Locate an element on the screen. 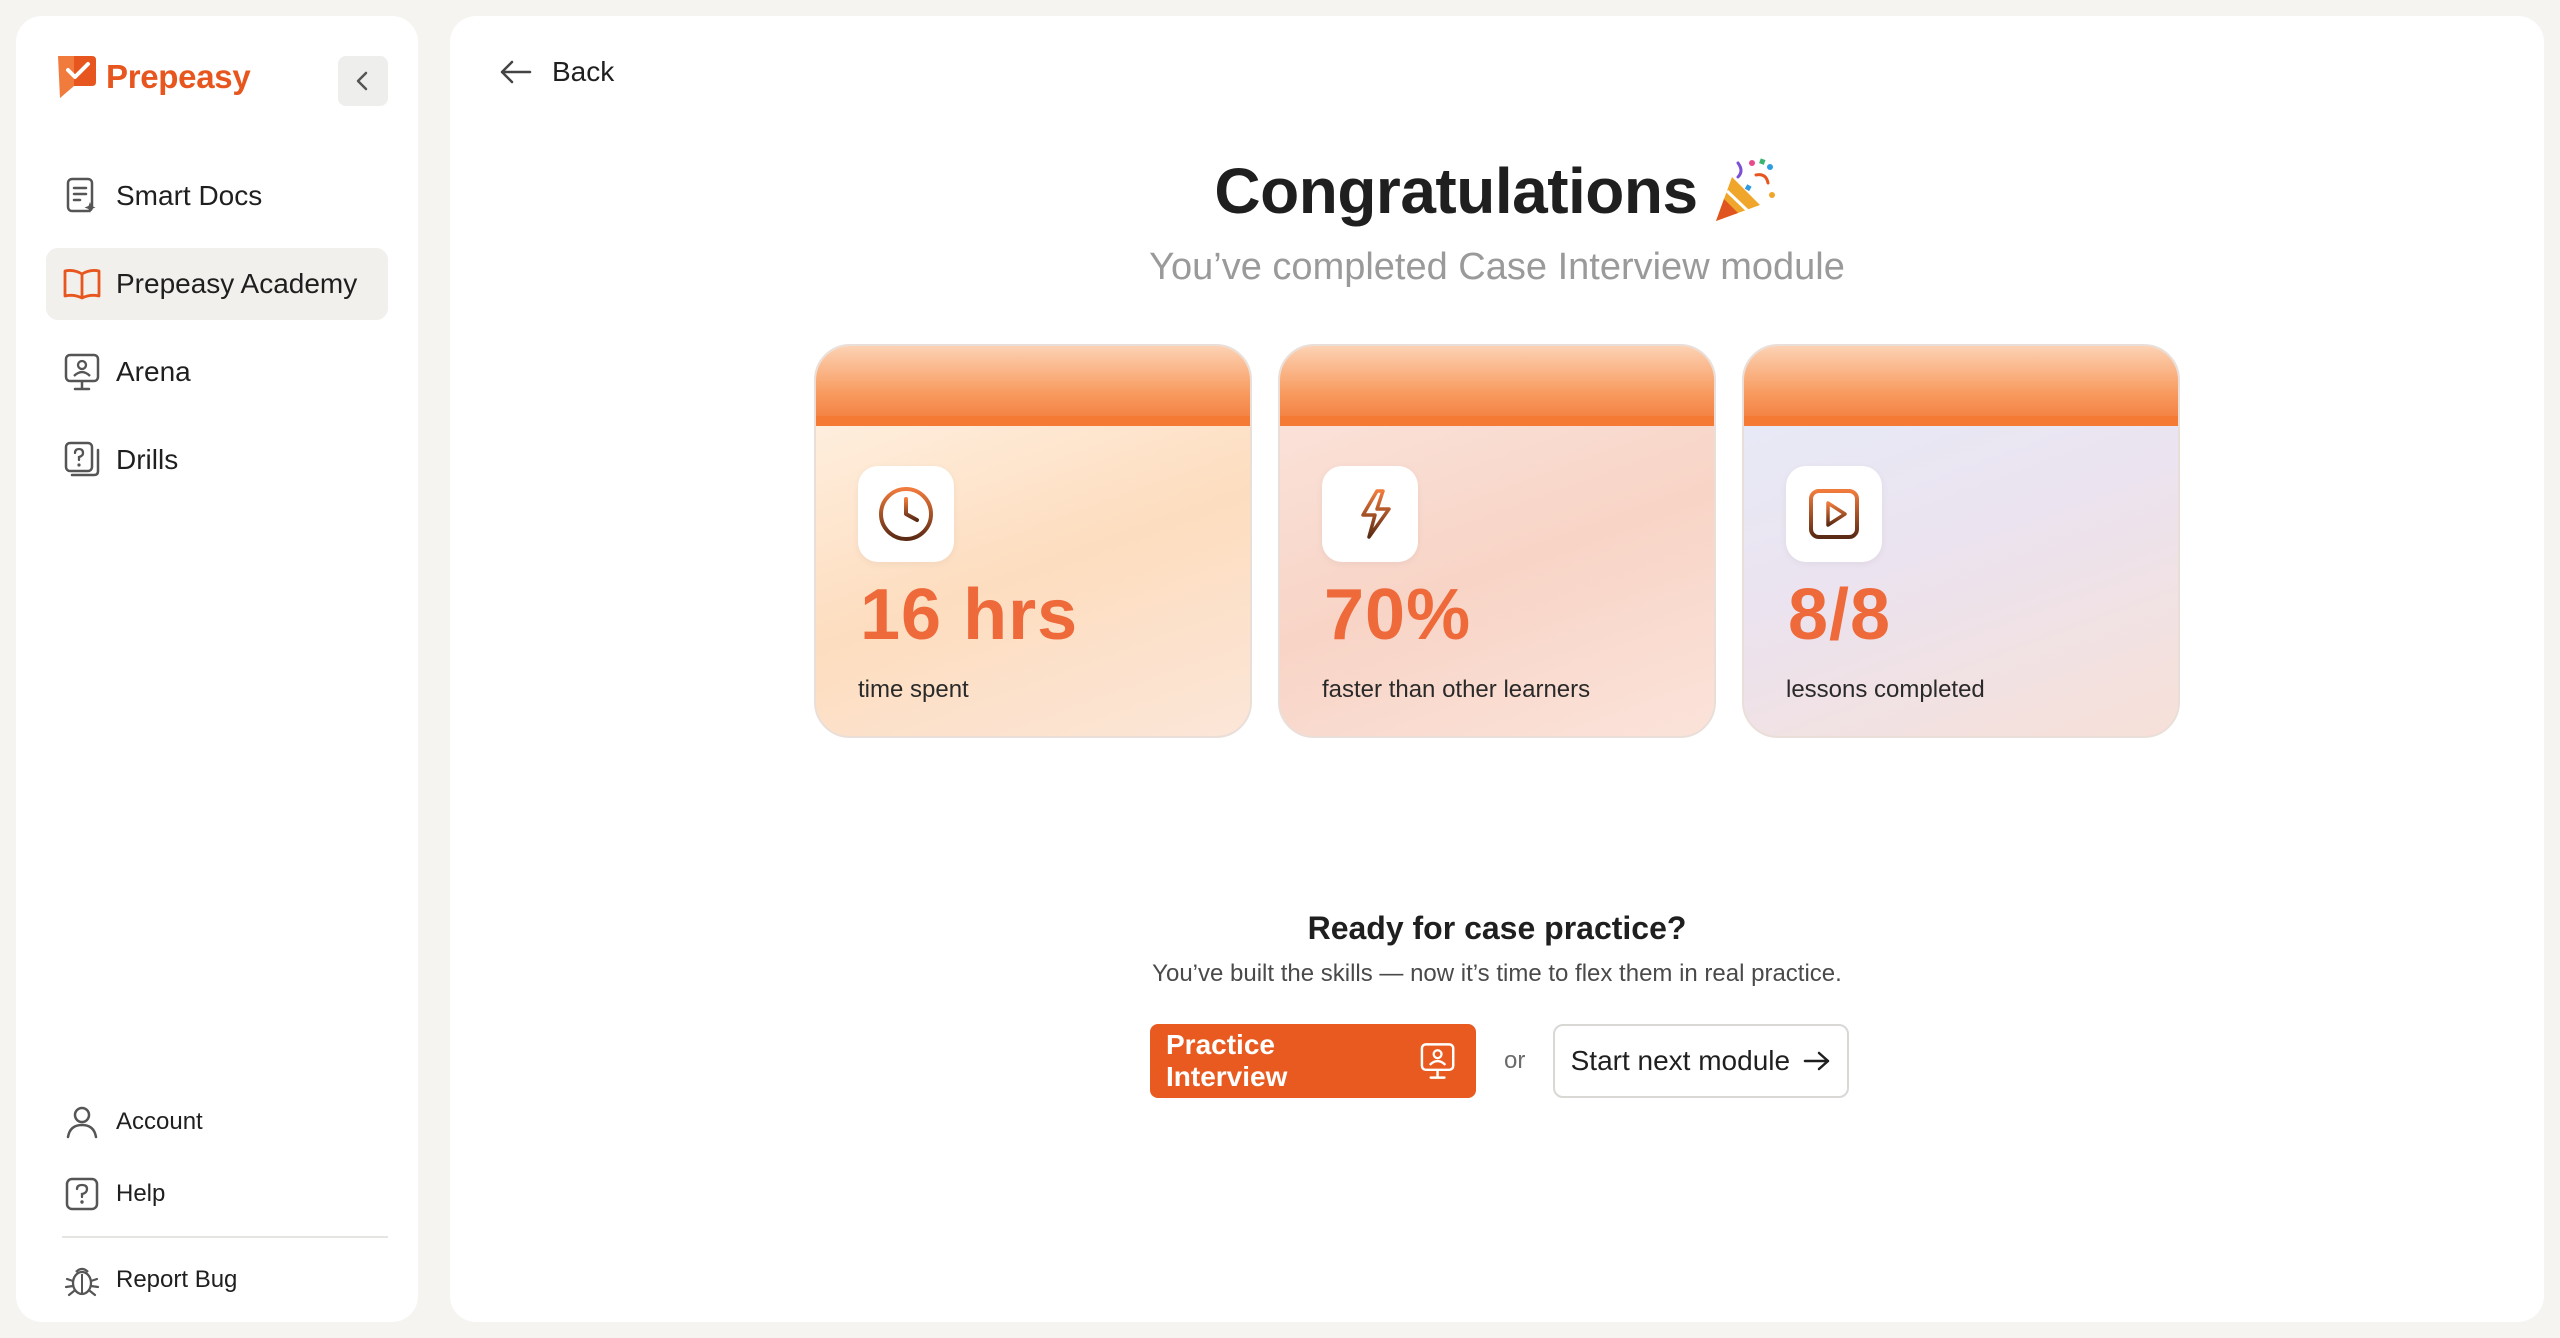 This screenshot has height=1338, width=2560. page-title-wrap: Congratulations is located at coordinates (1497, 191).